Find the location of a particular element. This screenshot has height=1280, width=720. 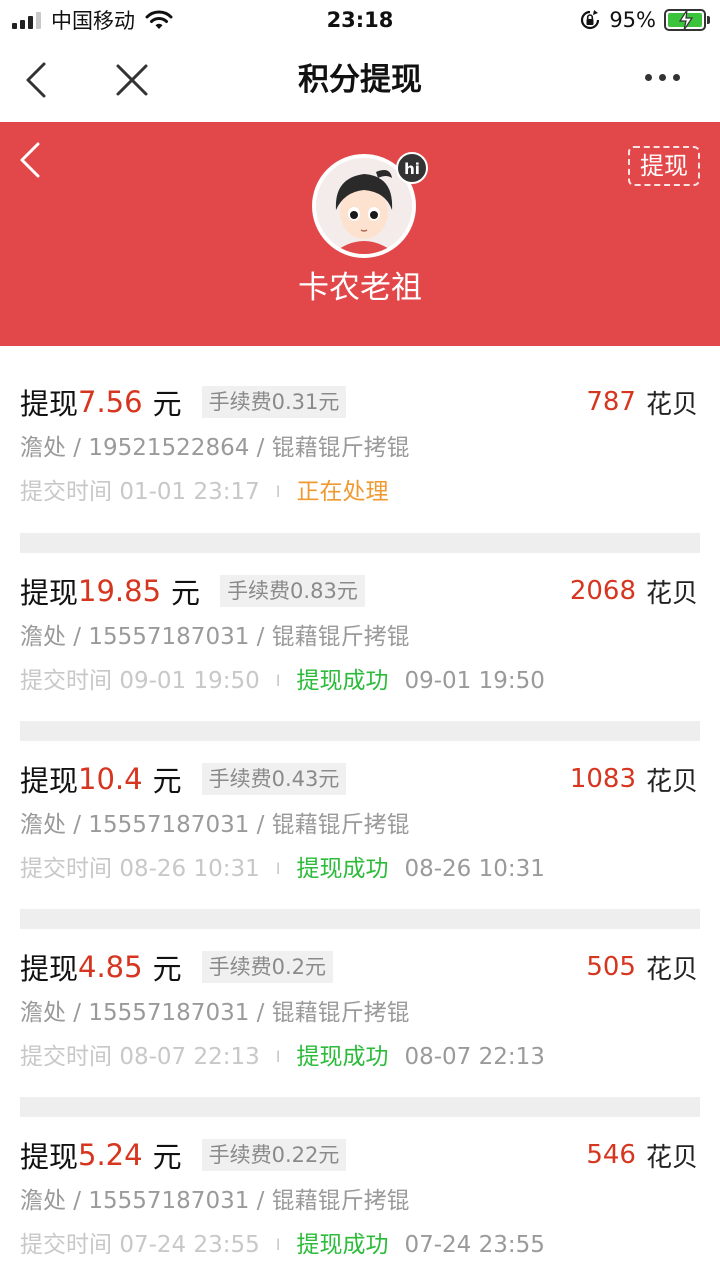

points: 546 花贝 is located at coordinates (642, 1155).